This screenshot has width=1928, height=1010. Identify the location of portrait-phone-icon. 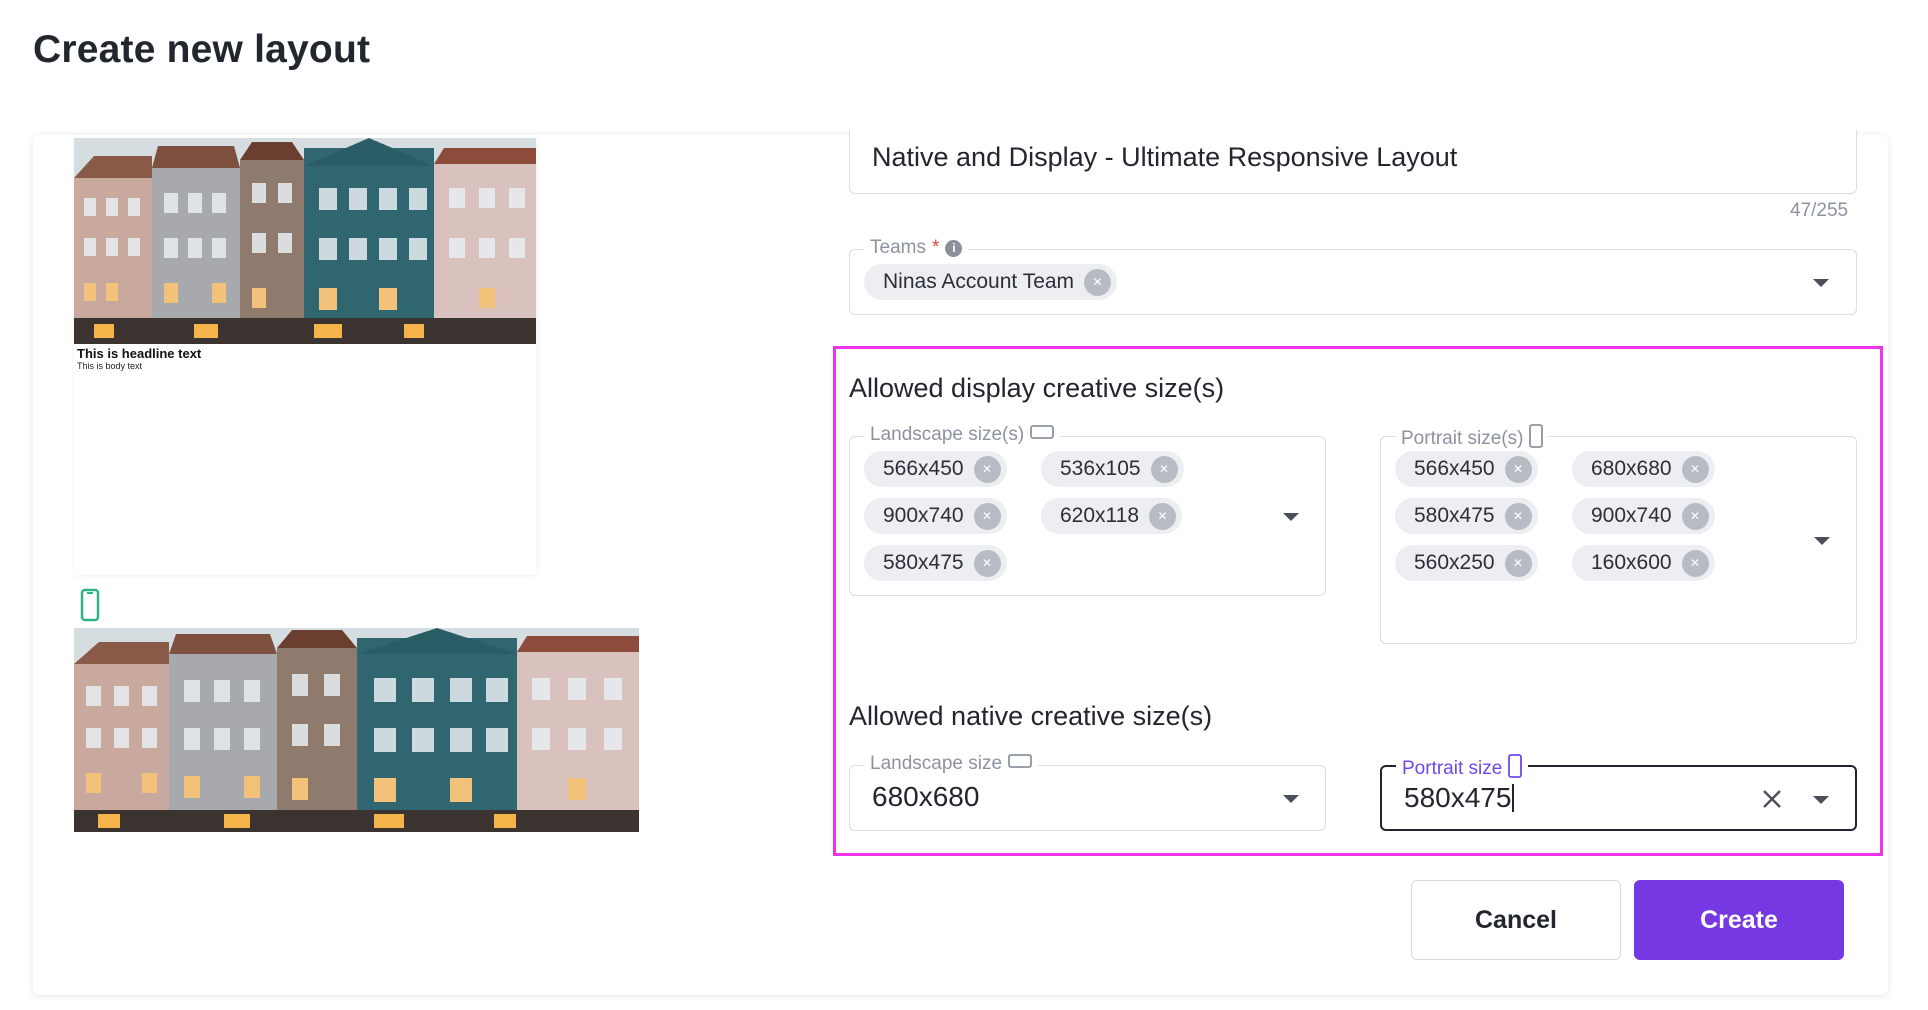
(90, 605).